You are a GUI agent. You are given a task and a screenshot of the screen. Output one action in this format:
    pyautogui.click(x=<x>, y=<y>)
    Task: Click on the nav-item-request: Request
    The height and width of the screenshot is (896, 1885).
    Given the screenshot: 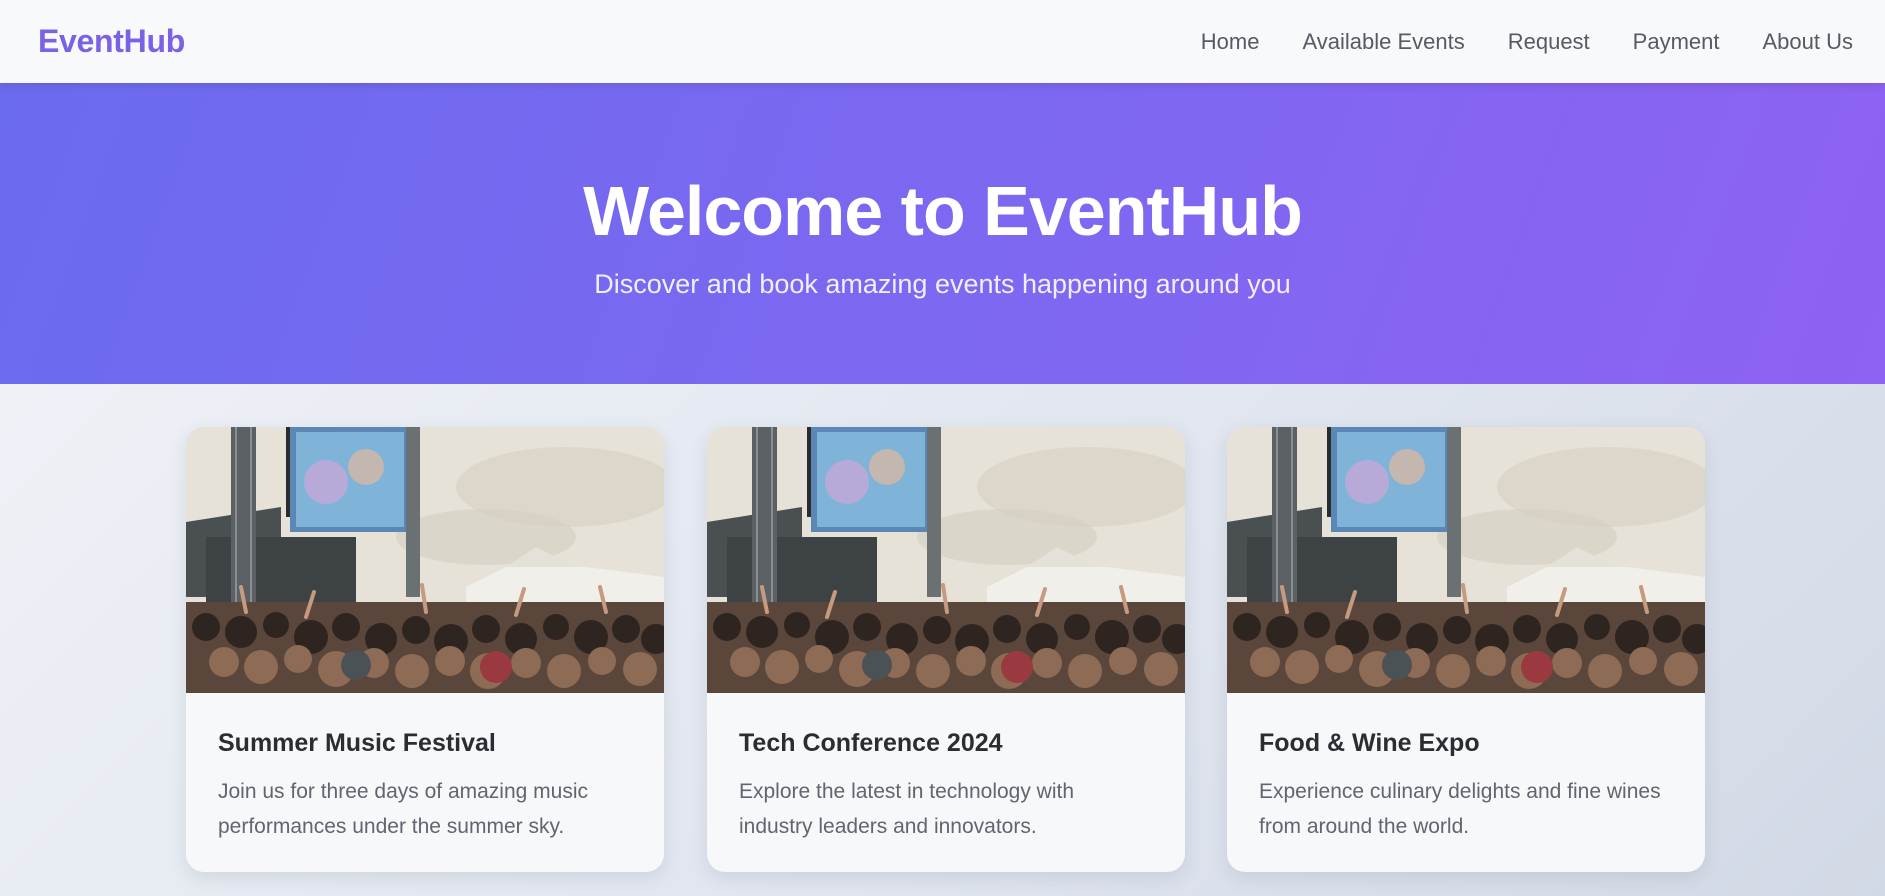 What is the action you would take?
    pyautogui.click(x=1549, y=42)
    